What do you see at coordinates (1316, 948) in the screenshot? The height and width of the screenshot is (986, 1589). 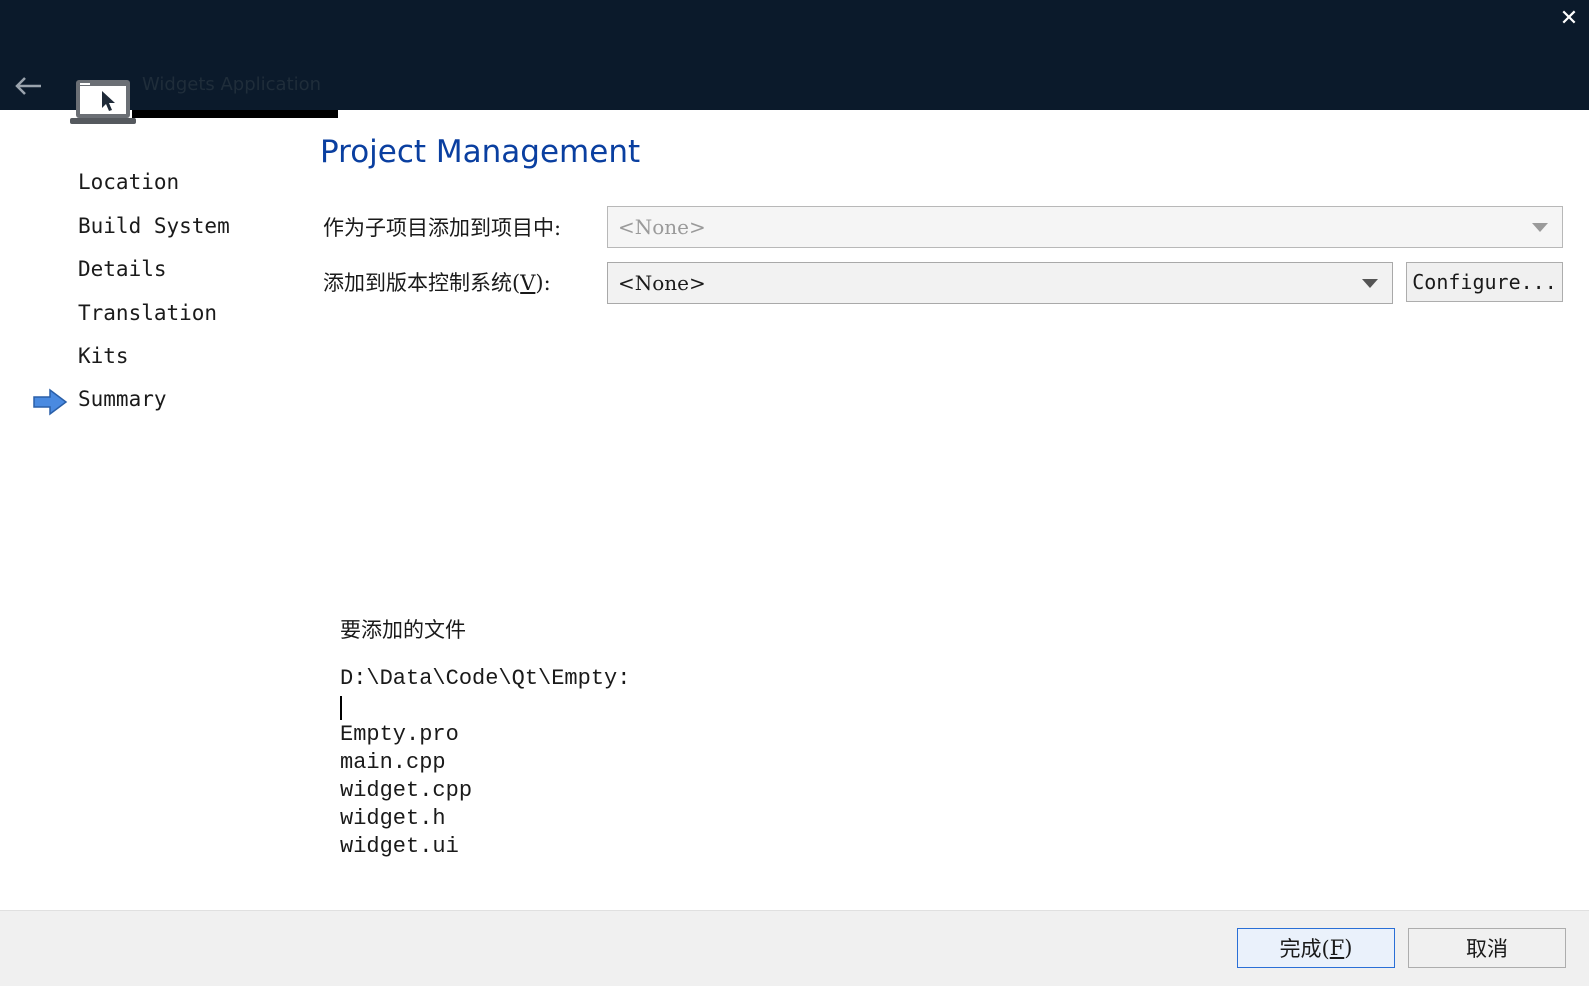 I see `finish-button: 完成(F)` at bounding box center [1316, 948].